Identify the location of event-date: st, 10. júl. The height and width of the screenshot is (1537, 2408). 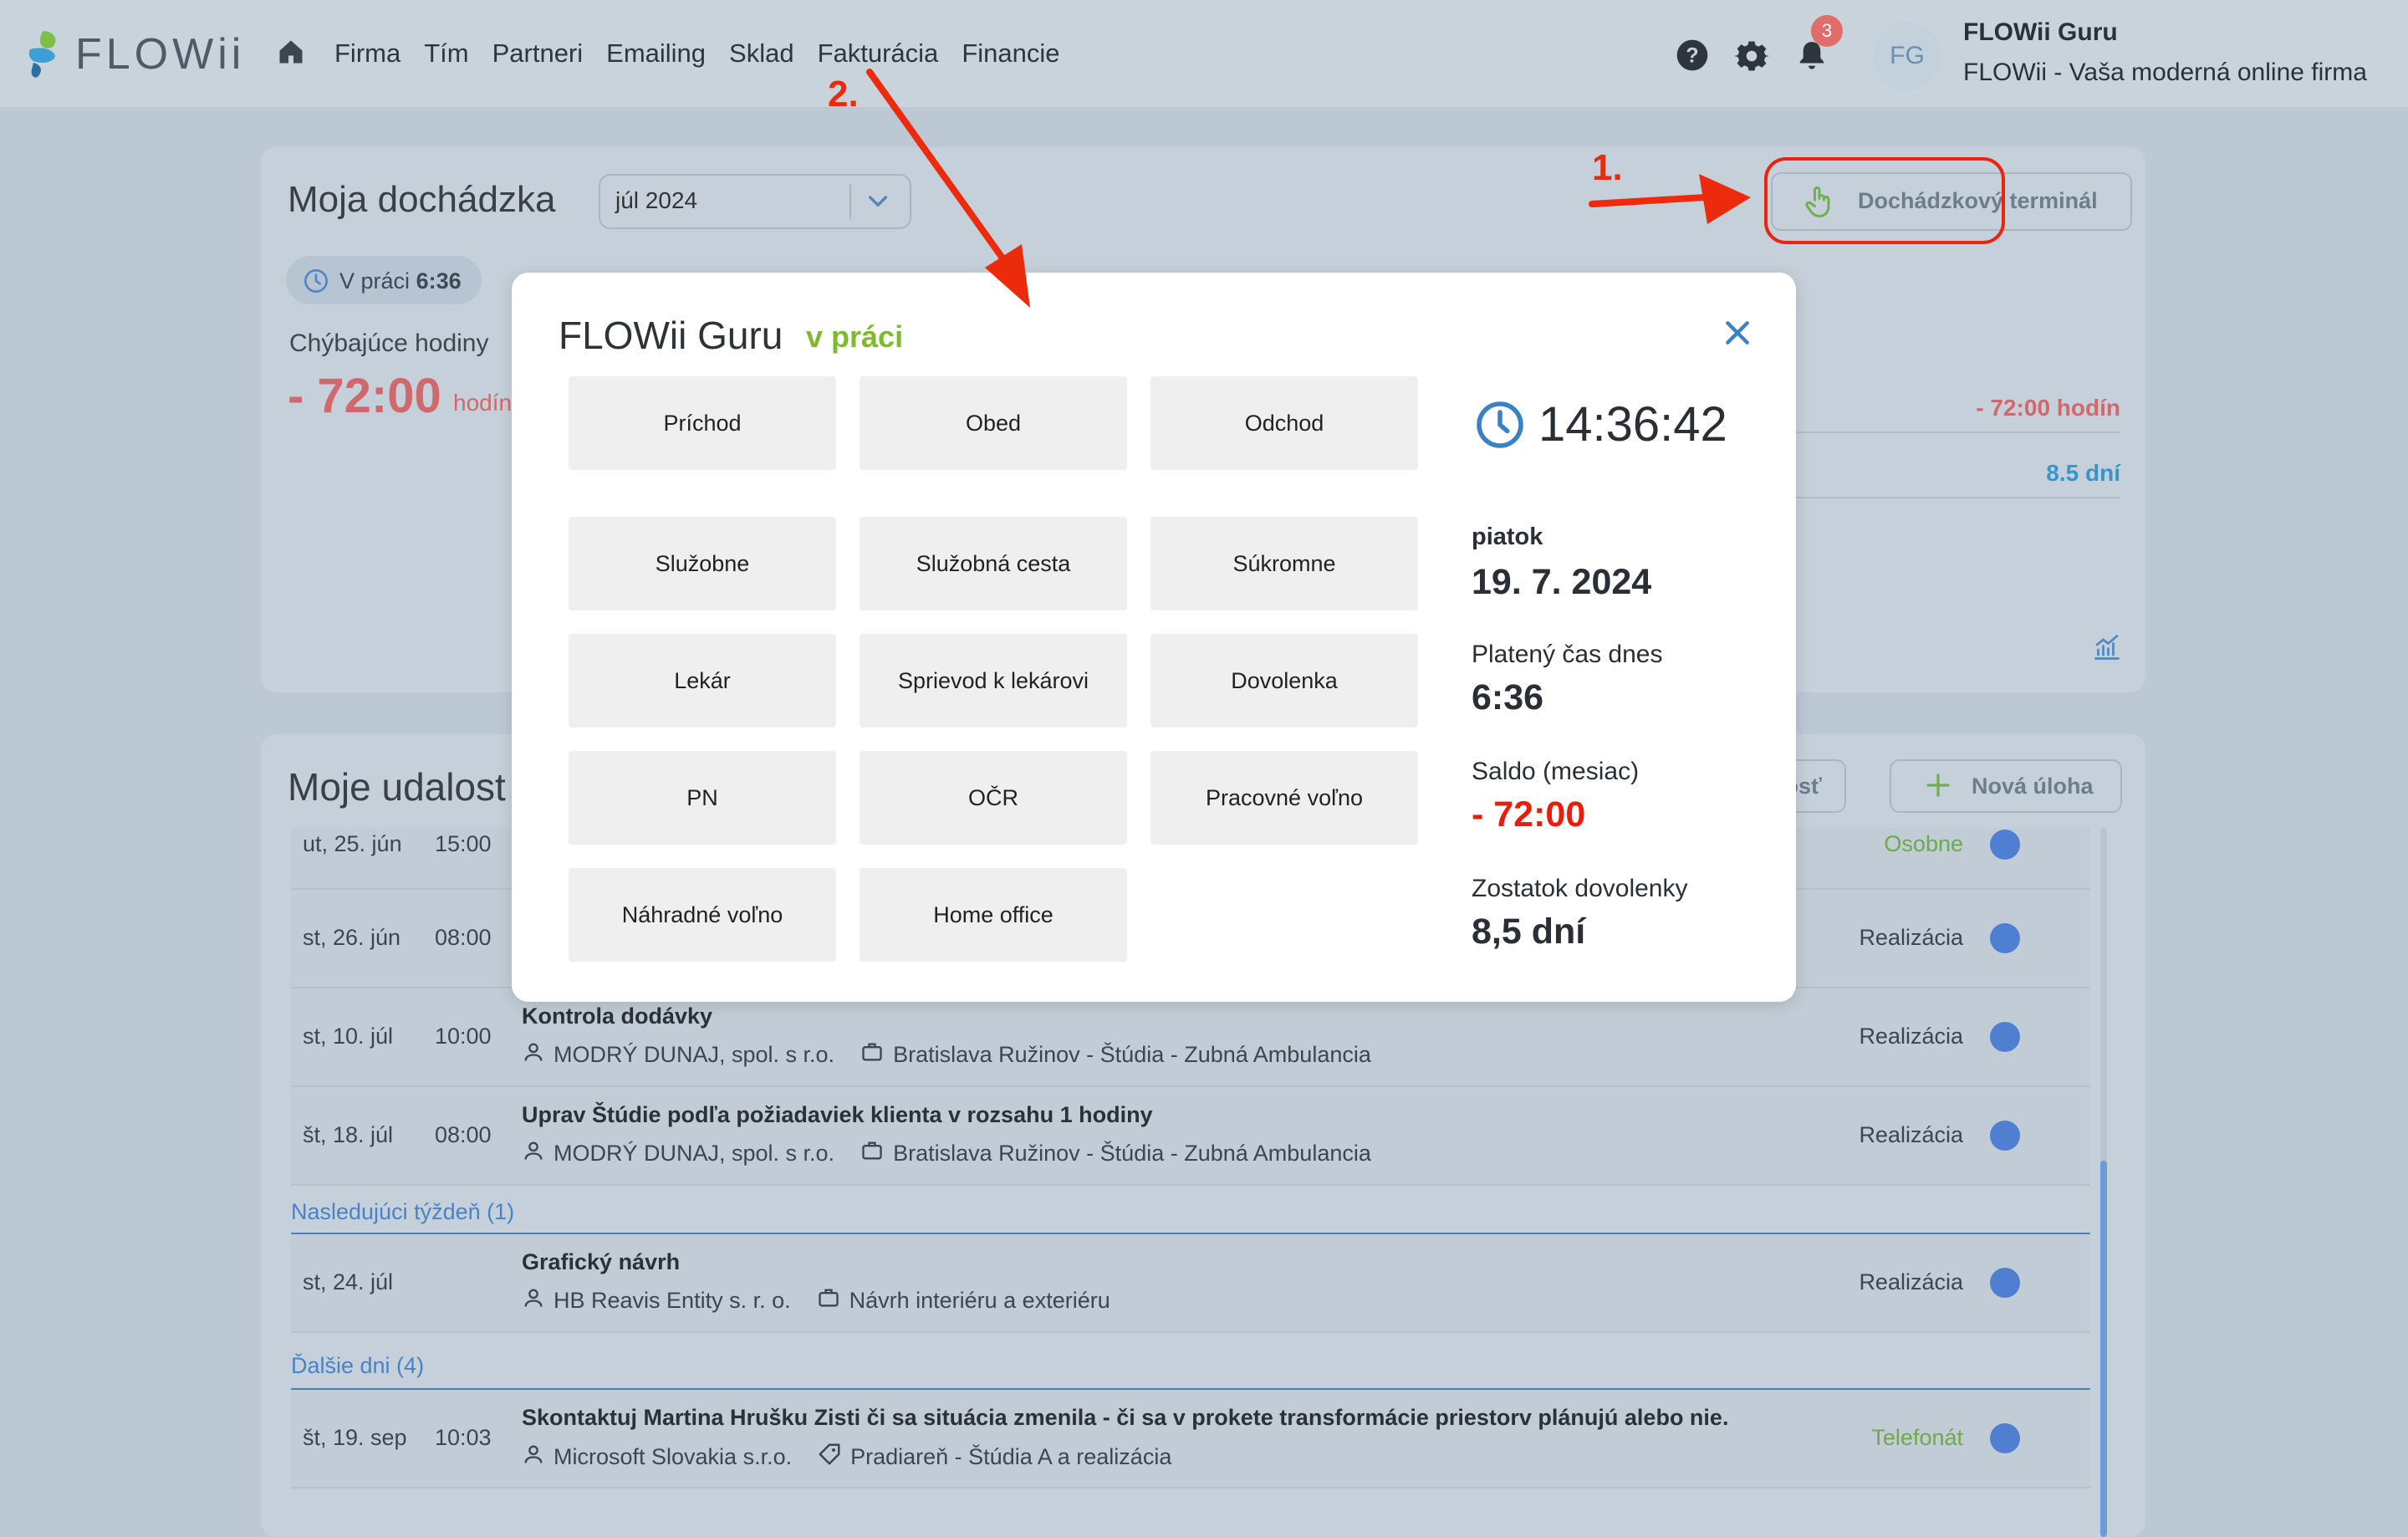
(349, 1036).